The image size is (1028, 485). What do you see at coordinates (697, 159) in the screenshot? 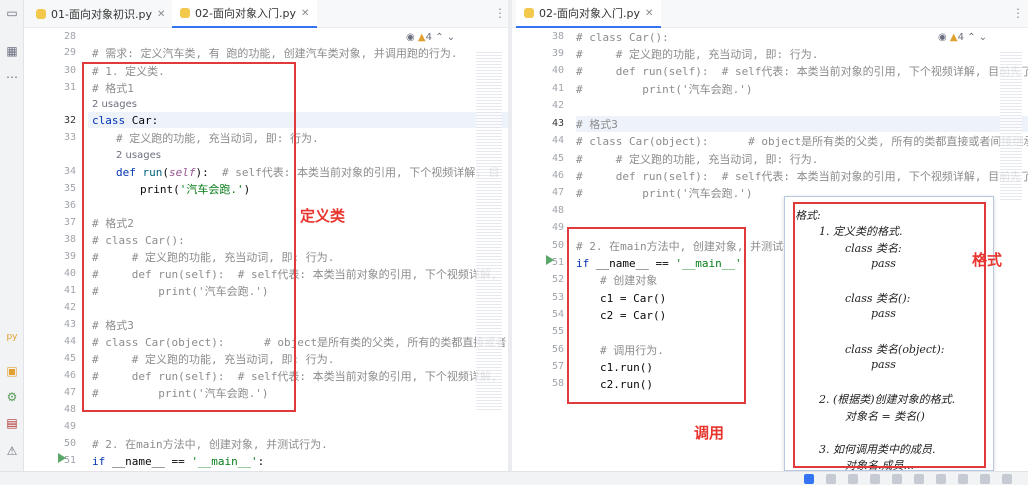
I see `code-line: # # 定义跑的功能, 充当动词, 即: 行为.` at bounding box center [697, 159].